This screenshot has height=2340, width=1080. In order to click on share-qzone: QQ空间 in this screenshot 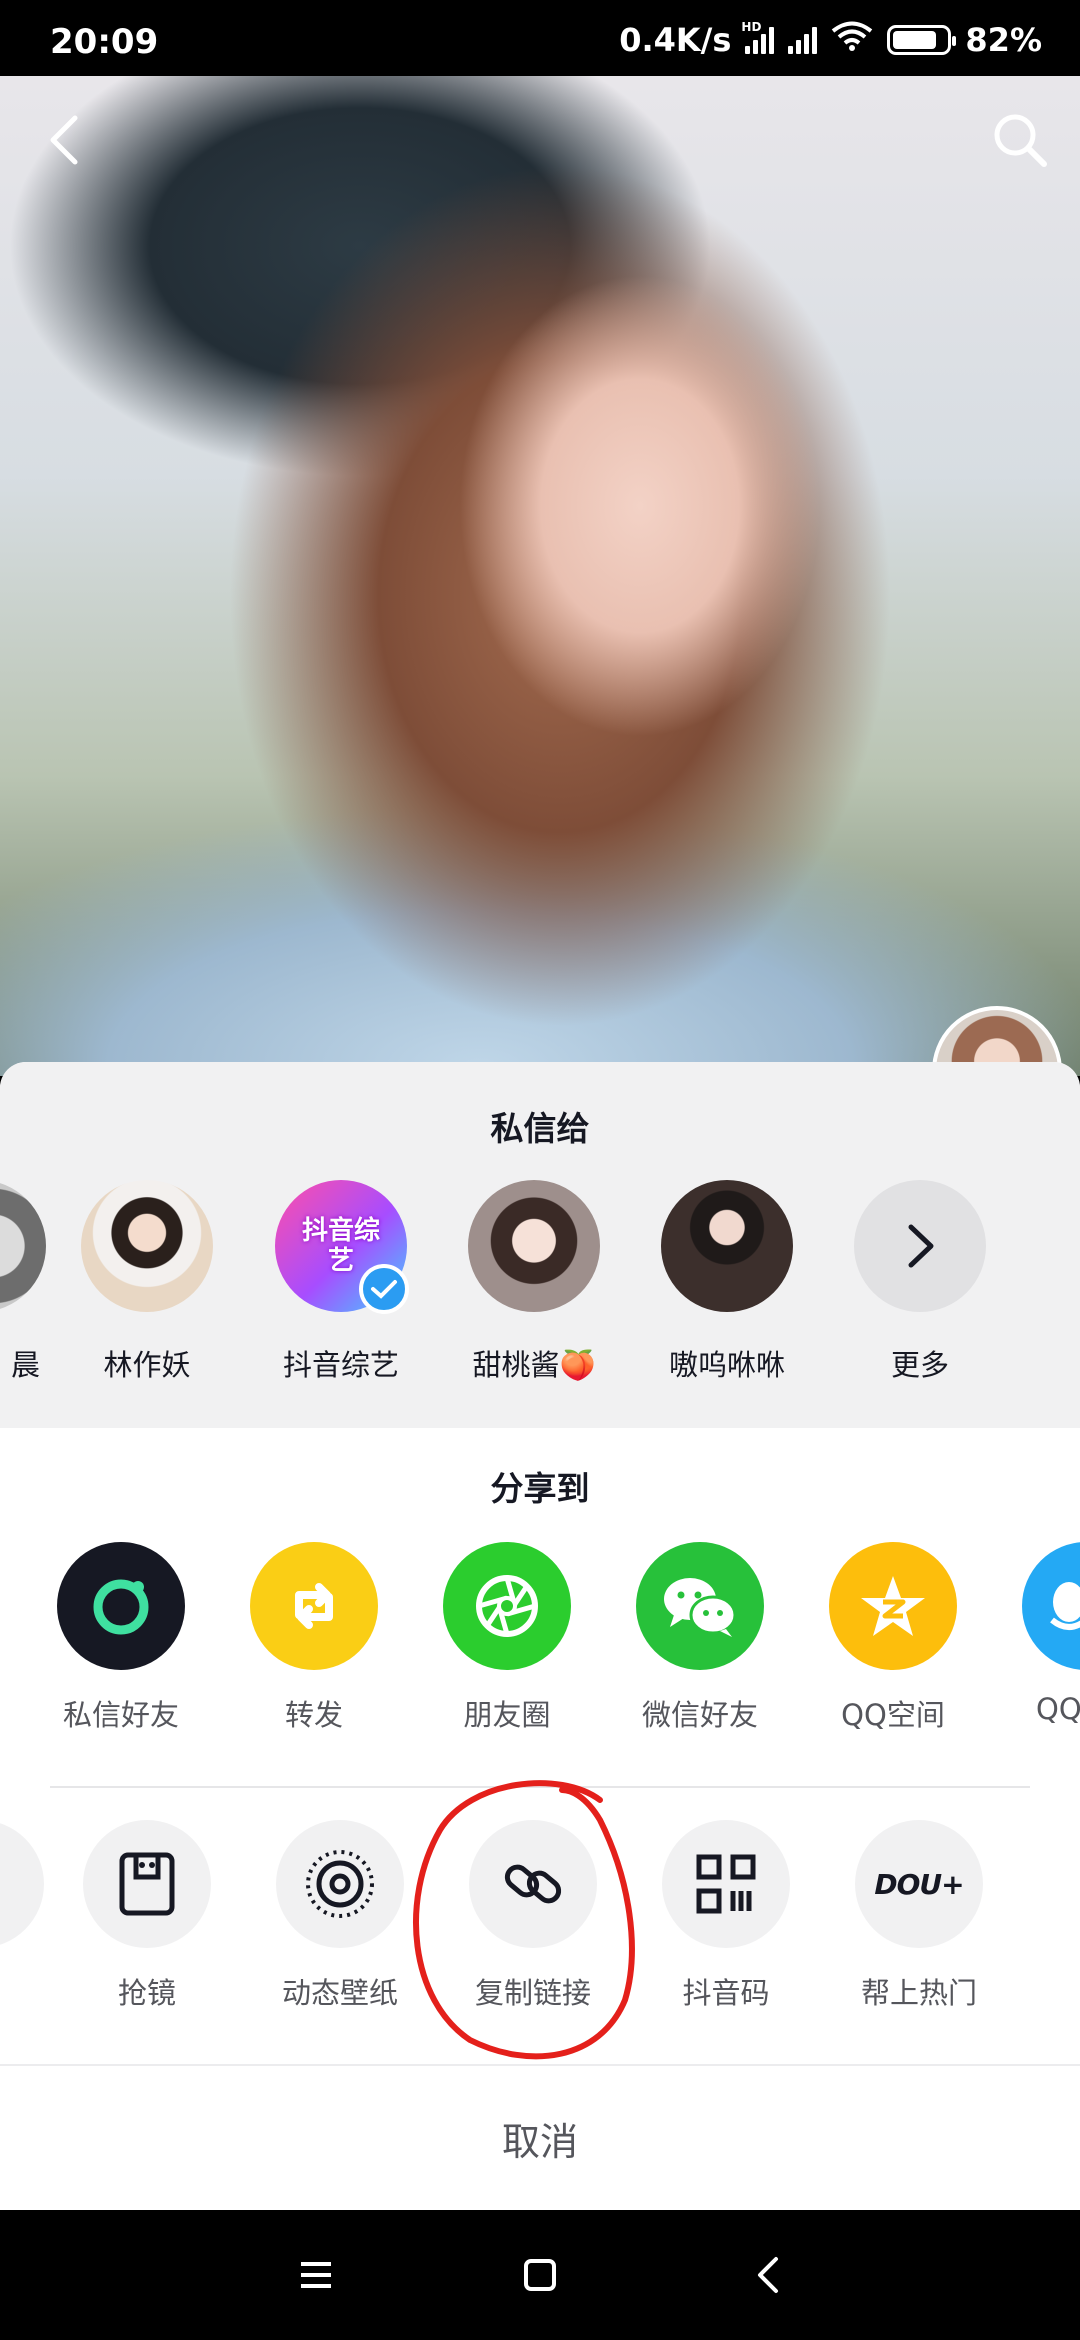, I will do `click(893, 1638)`.